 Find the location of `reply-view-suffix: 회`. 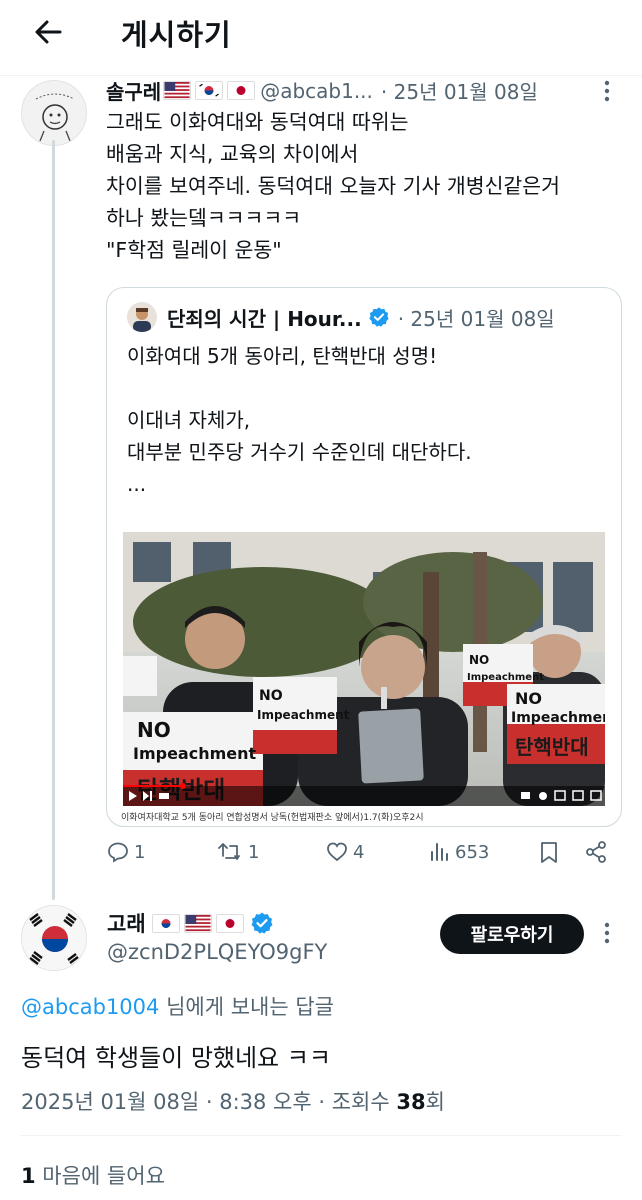

reply-view-suffix: 회 is located at coordinates (435, 1102).